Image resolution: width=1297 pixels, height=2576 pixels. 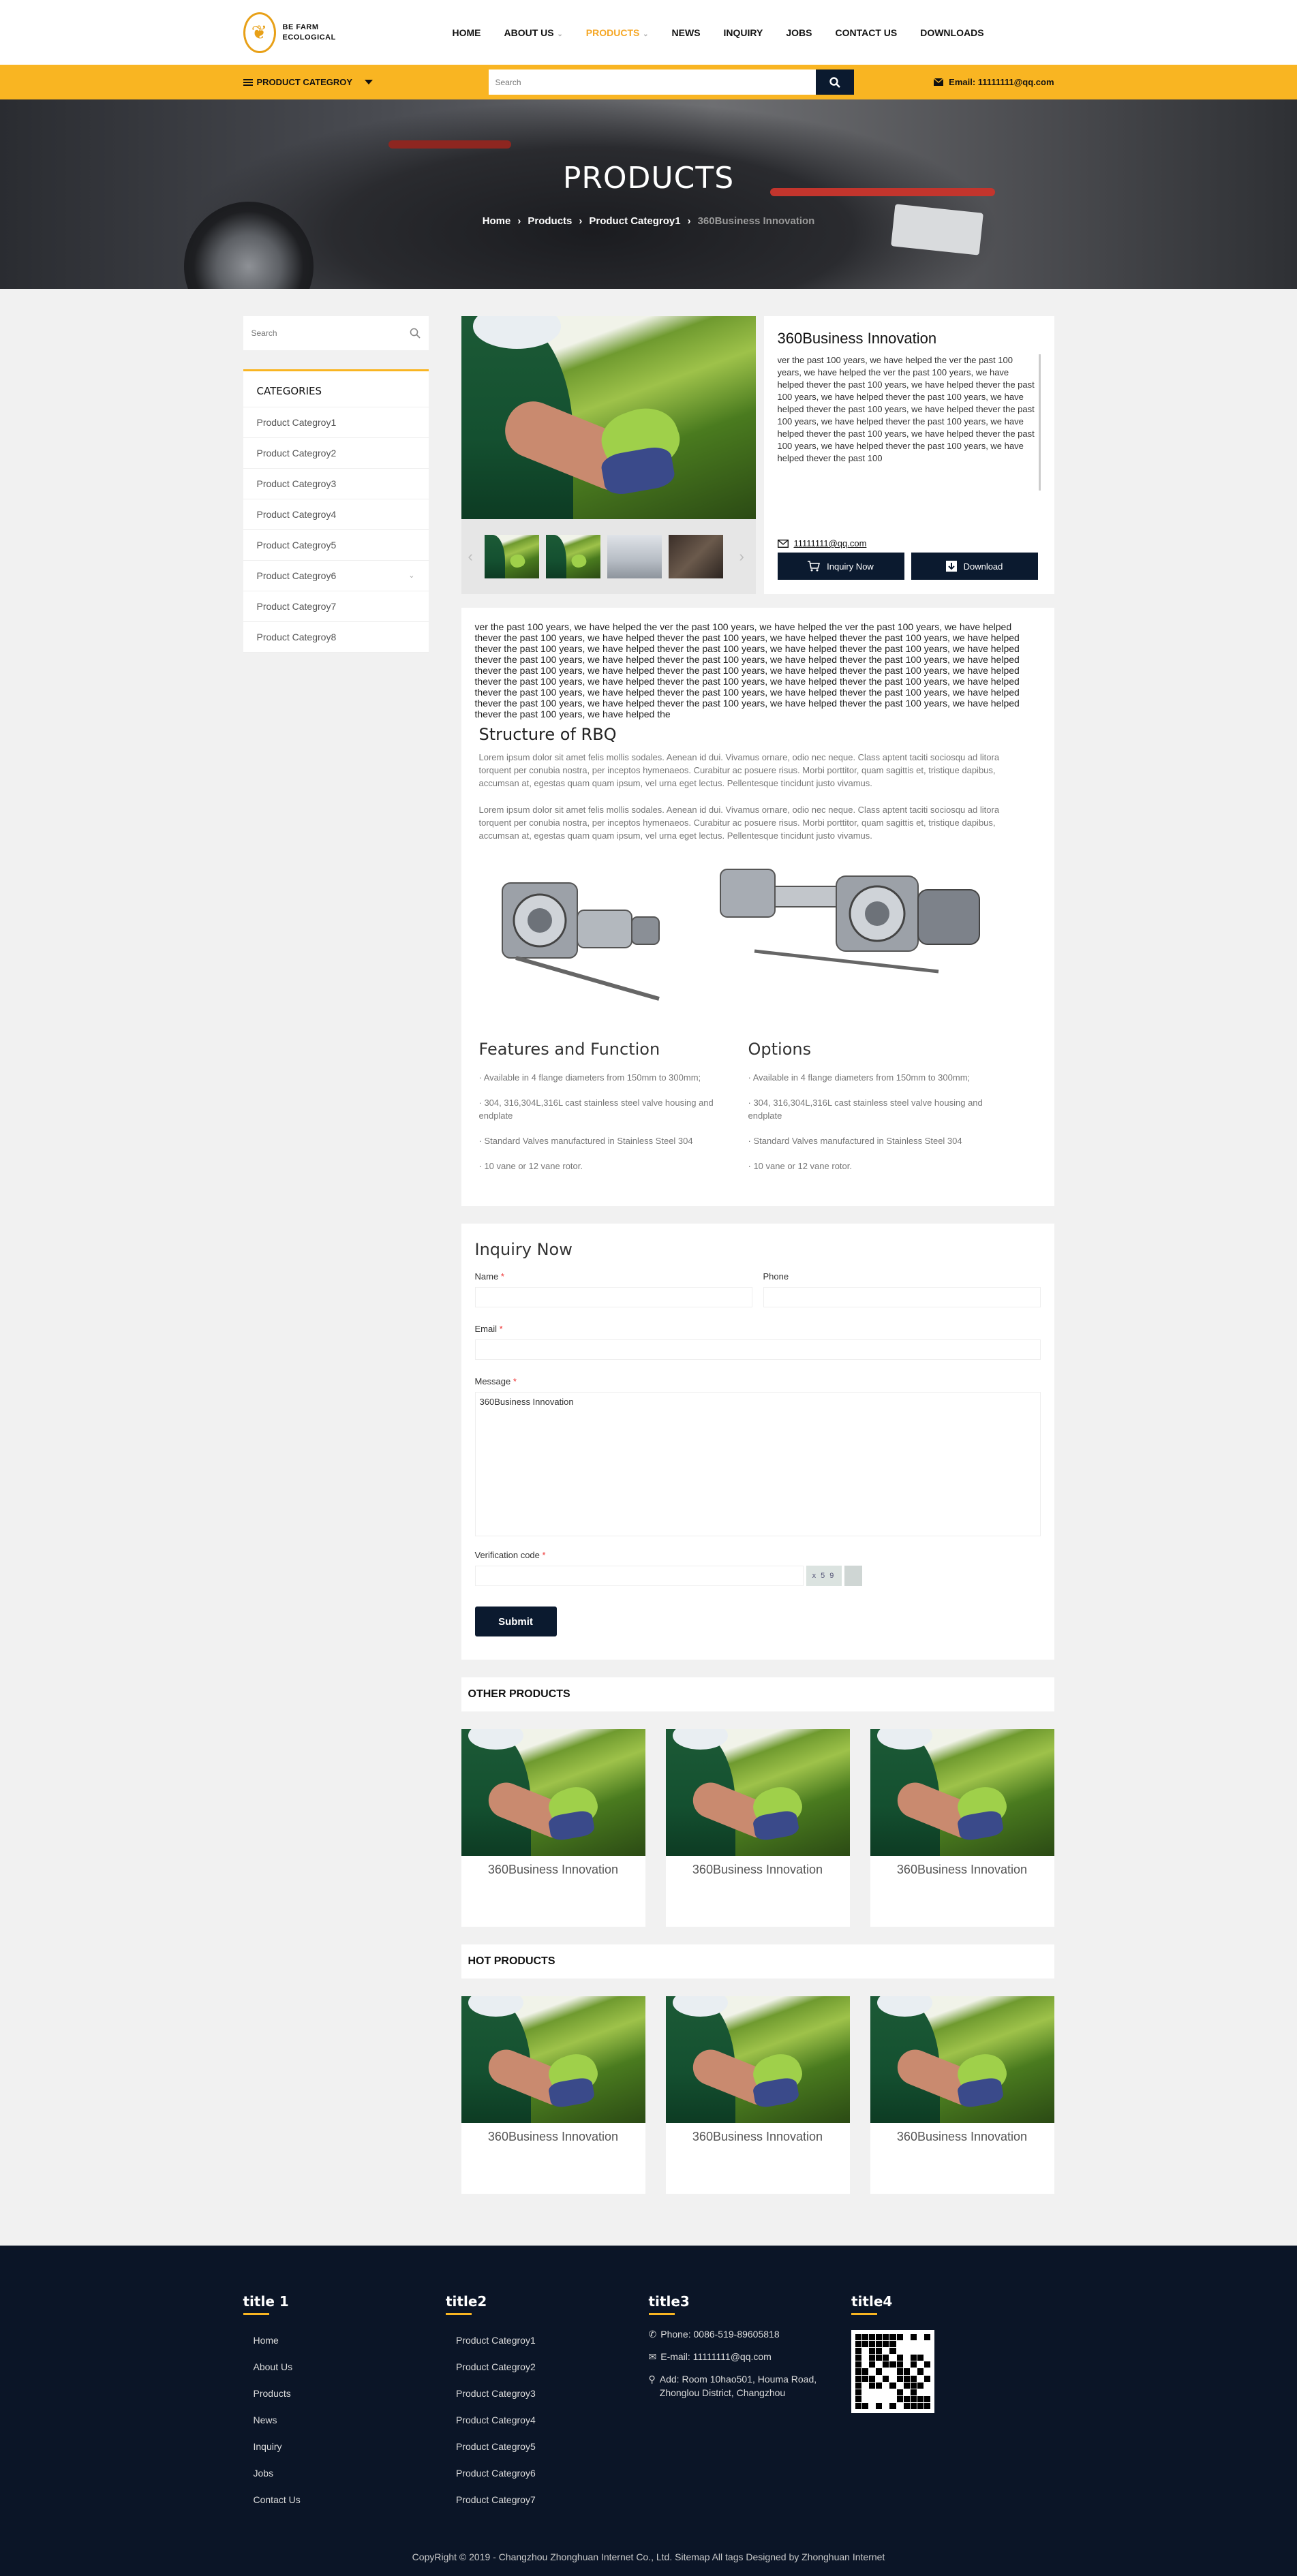 What do you see at coordinates (552, 2500) in the screenshot?
I see `footer-link: Product Categroy7` at bounding box center [552, 2500].